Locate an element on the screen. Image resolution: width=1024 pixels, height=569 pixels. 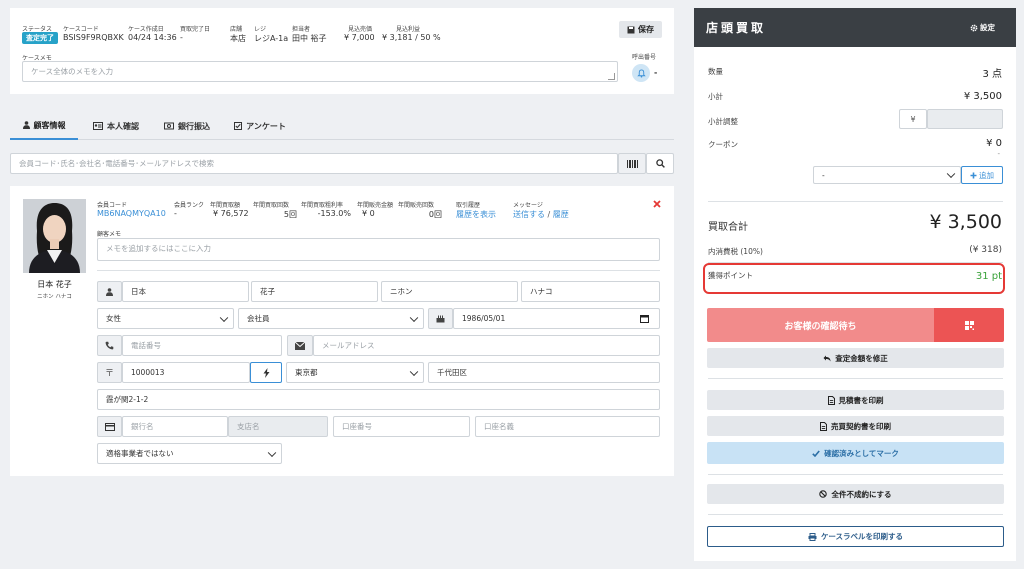
case-code-label: ケースコード is located at coordinates (81, 29).